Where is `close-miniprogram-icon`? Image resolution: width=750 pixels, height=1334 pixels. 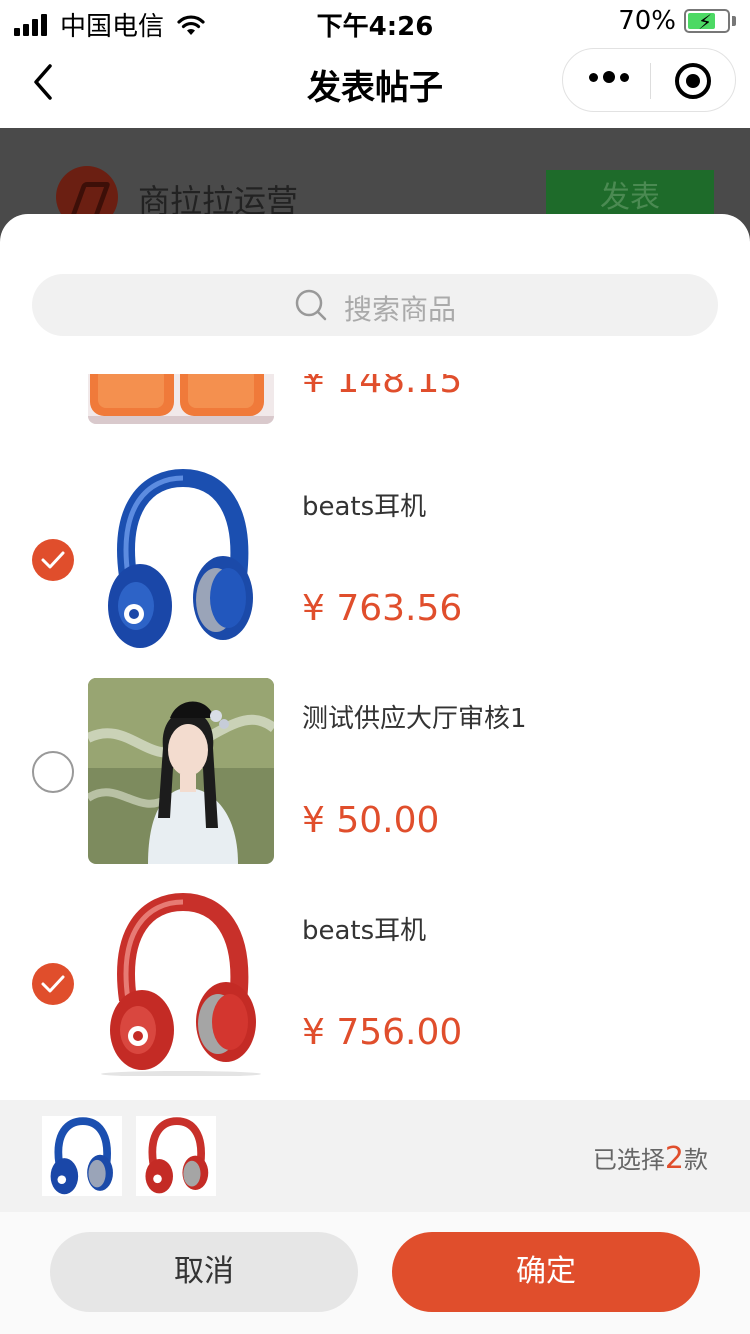
close-miniprogram-icon is located at coordinates (693, 81).